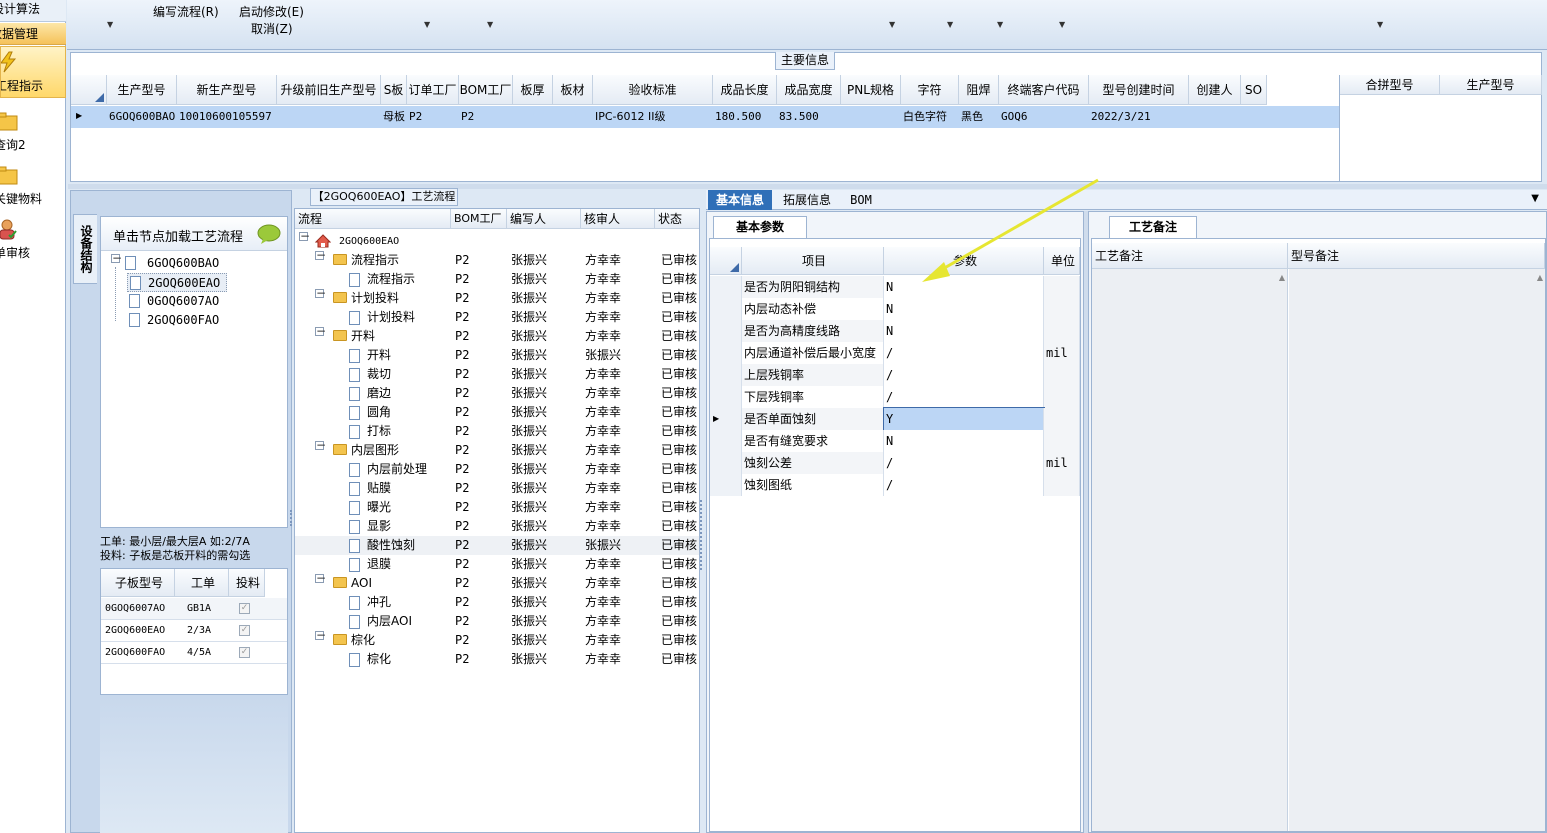  I want to click on chevron-down-icon: ▼, so click(1535, 198).